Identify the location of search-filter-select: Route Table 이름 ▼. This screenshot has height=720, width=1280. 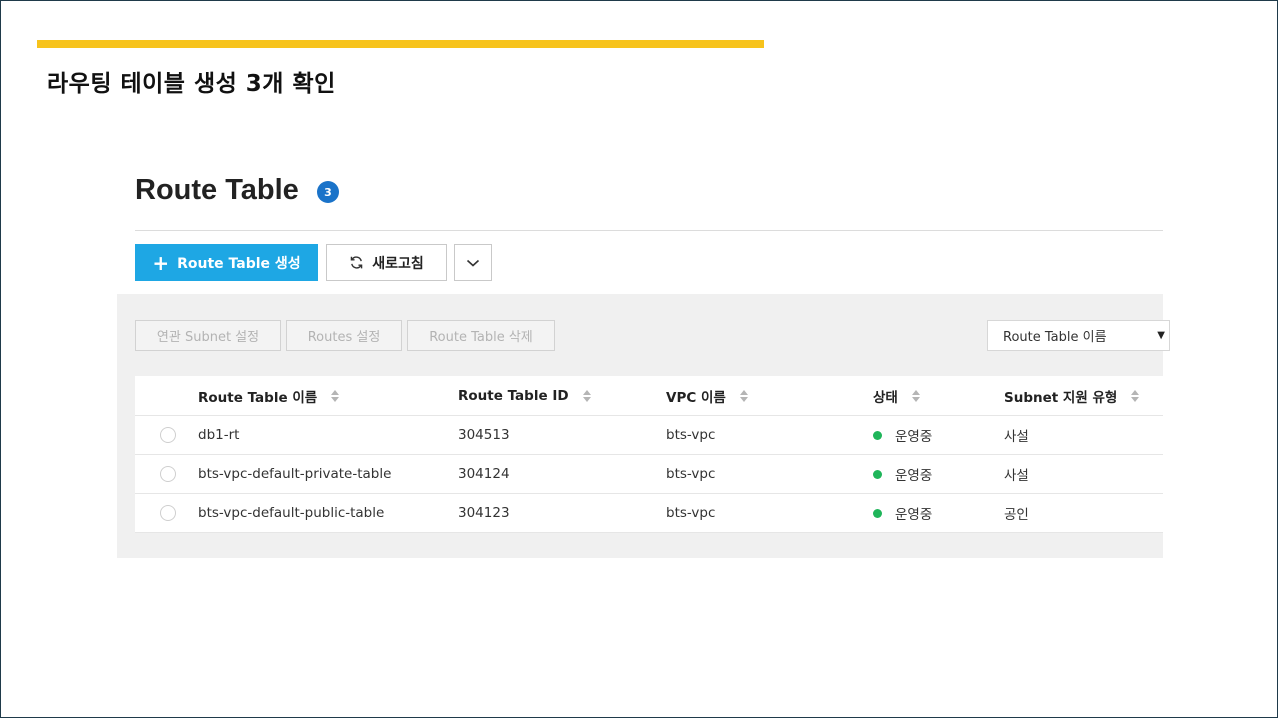
(1078, 335).